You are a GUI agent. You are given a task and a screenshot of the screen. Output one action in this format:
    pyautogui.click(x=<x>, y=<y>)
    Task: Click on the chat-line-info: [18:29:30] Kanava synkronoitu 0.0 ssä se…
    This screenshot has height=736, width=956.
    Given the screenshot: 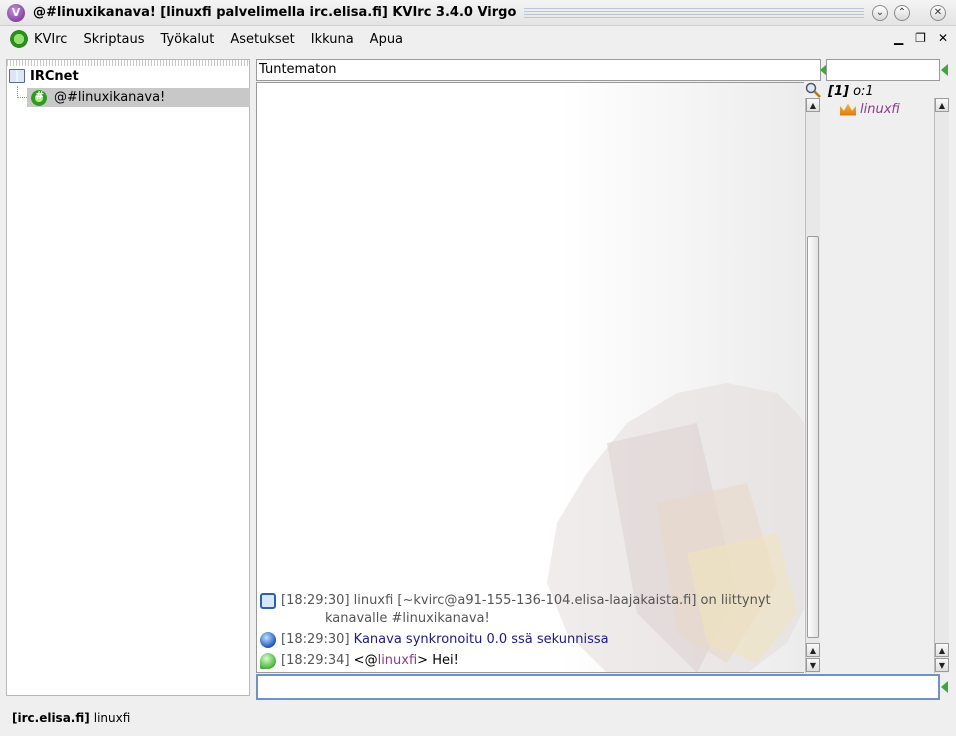 What is the action you would take?
    pyautogui.click(x=530, y=640)
    